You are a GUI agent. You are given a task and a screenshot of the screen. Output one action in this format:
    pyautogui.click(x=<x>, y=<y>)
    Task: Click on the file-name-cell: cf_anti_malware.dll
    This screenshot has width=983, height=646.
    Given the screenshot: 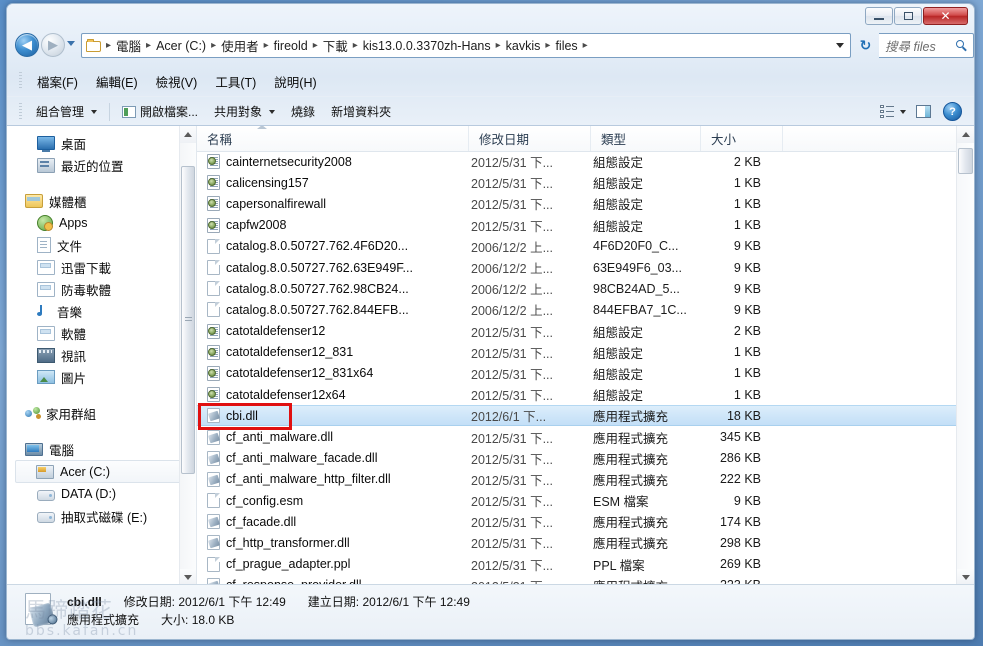 What is the action you would take?
    pyautogui.click(x=333, y=437)
    